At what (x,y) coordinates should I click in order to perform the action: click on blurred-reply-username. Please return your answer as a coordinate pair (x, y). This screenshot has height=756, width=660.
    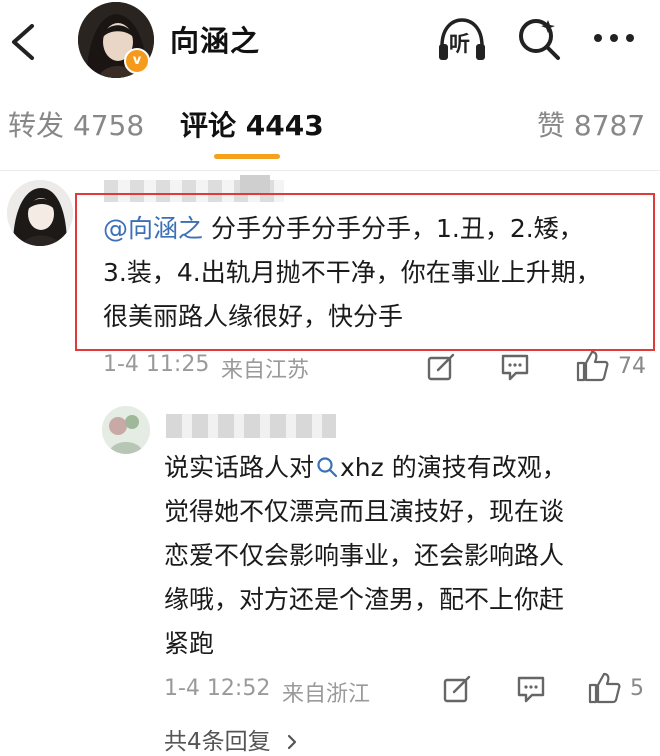
    Looking at the image, I should click on (251, 426).